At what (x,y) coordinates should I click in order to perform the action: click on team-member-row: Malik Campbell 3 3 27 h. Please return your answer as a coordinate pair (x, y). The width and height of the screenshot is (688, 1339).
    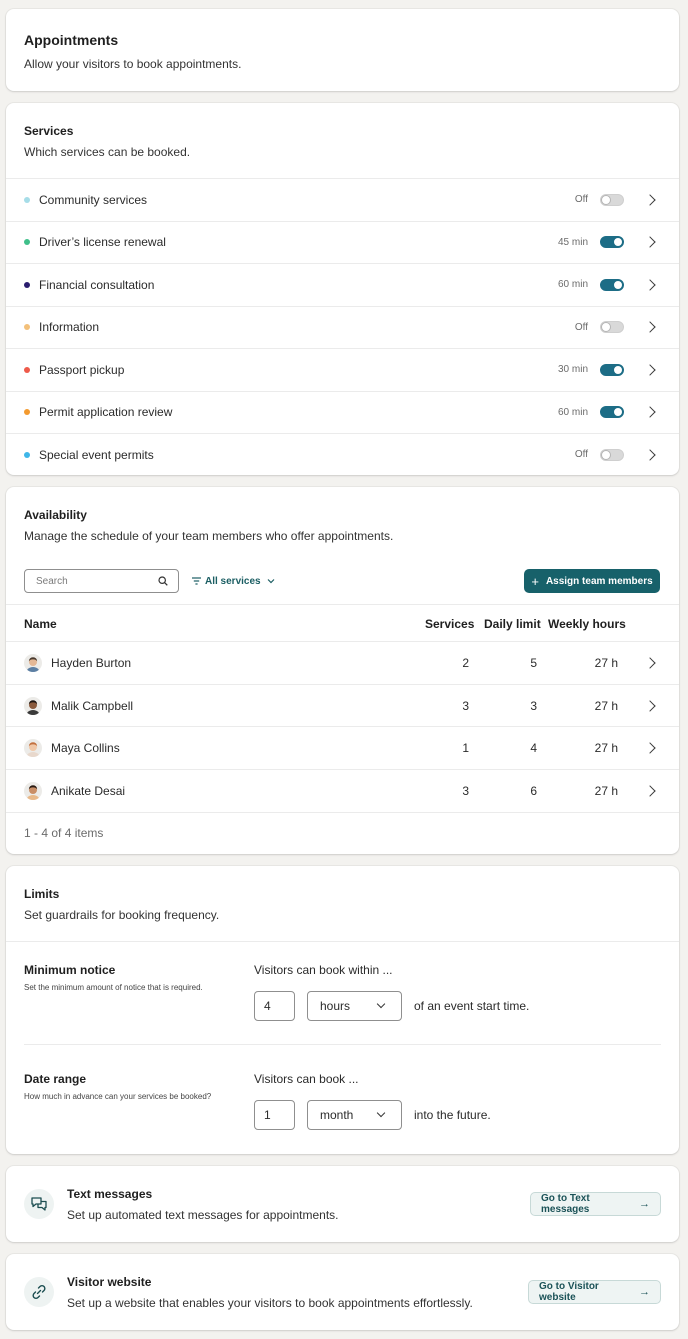
    Looking at the image, I should click on (342, 704).